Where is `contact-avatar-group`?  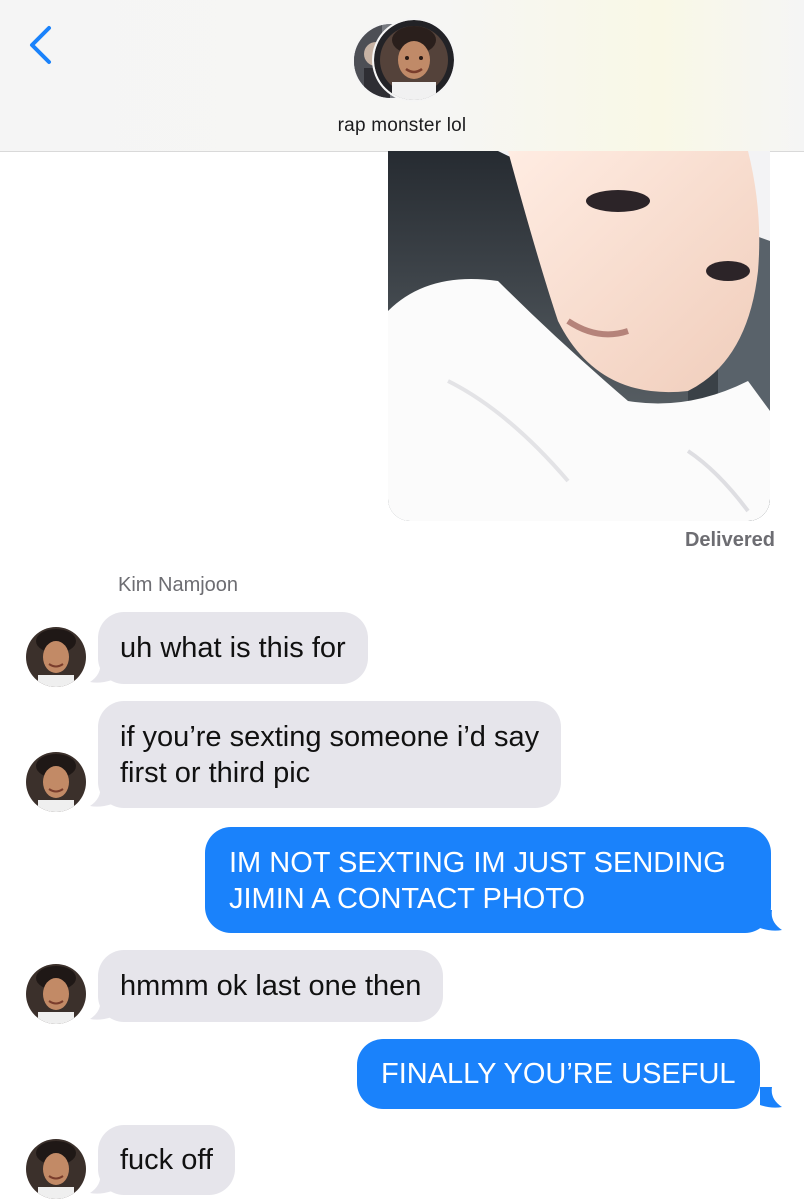 contact-avatar-group is located at coordinates (404, 60).